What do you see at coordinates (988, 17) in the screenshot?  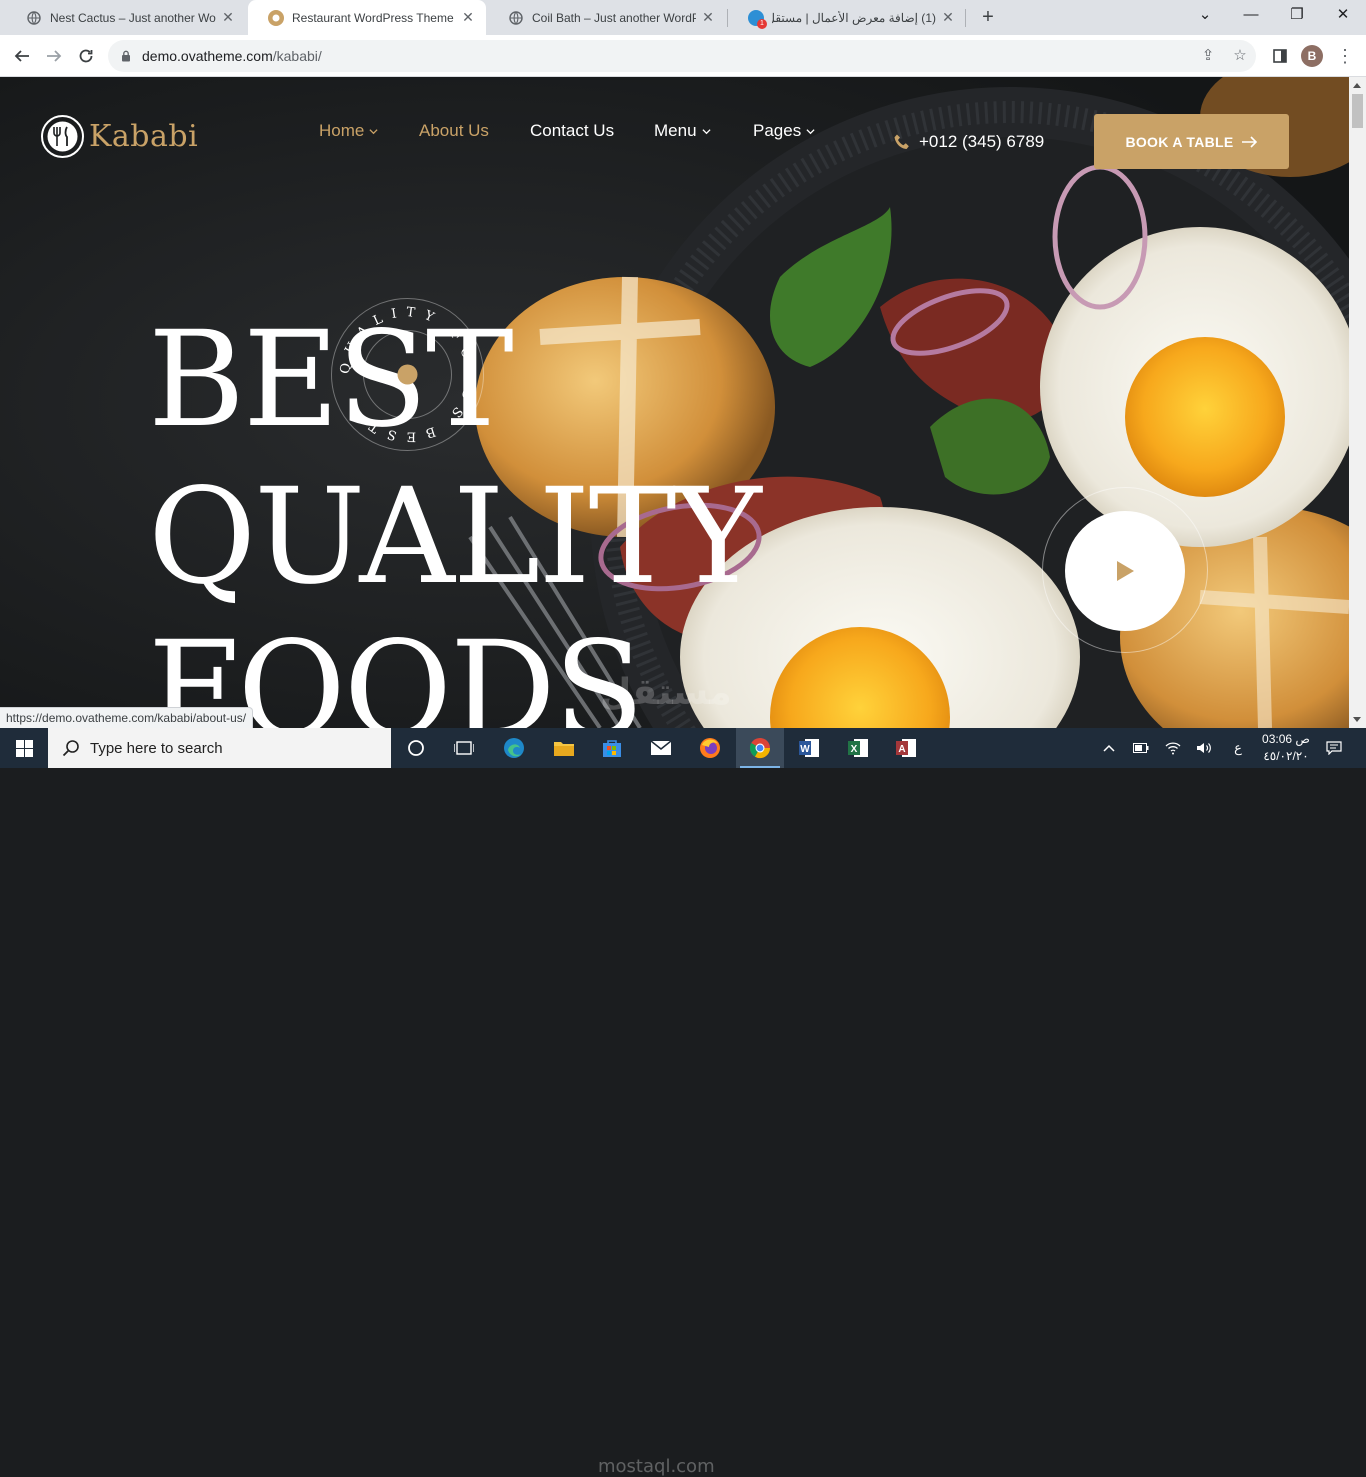 I see `new-tab-button: +` at bounding box center [988, 17].